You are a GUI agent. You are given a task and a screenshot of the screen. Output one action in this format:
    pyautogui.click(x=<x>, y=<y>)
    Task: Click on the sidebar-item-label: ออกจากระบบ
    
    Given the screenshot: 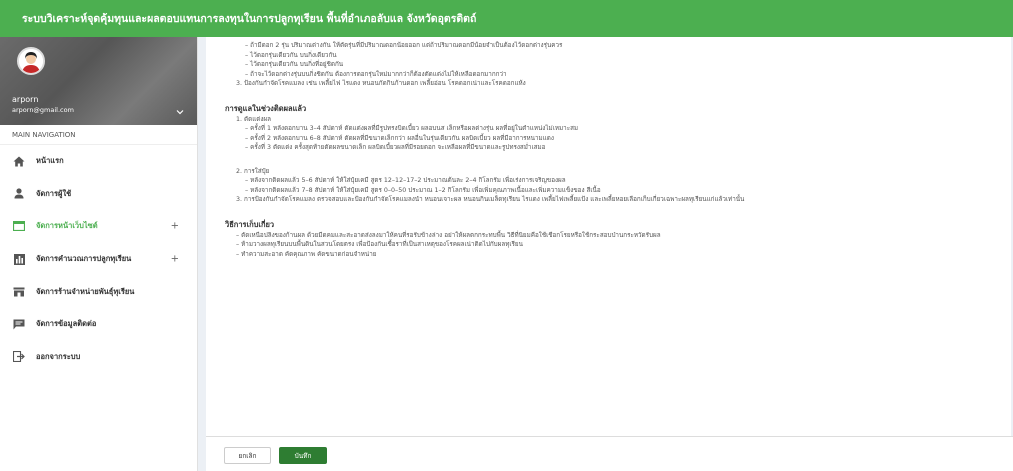 What is the action you would take?
    pyautogui.click(x=58, y=356)
    